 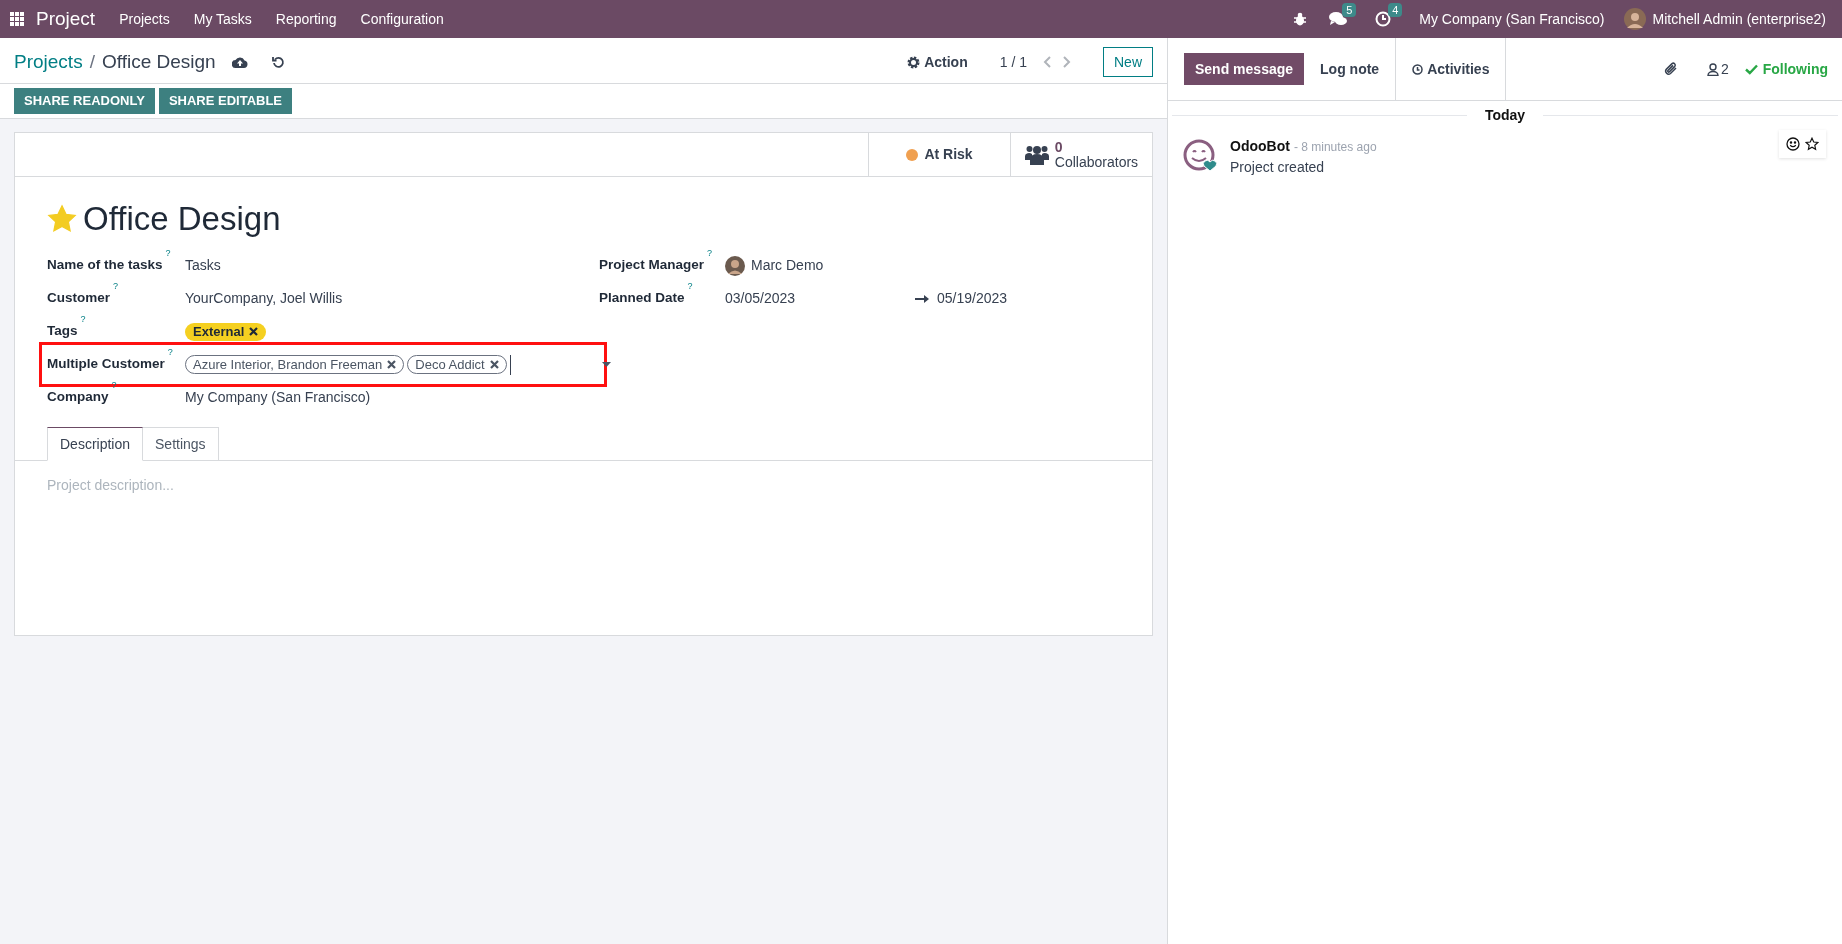 I want to click on menu-item: Projects, so click(x=144, y=19).